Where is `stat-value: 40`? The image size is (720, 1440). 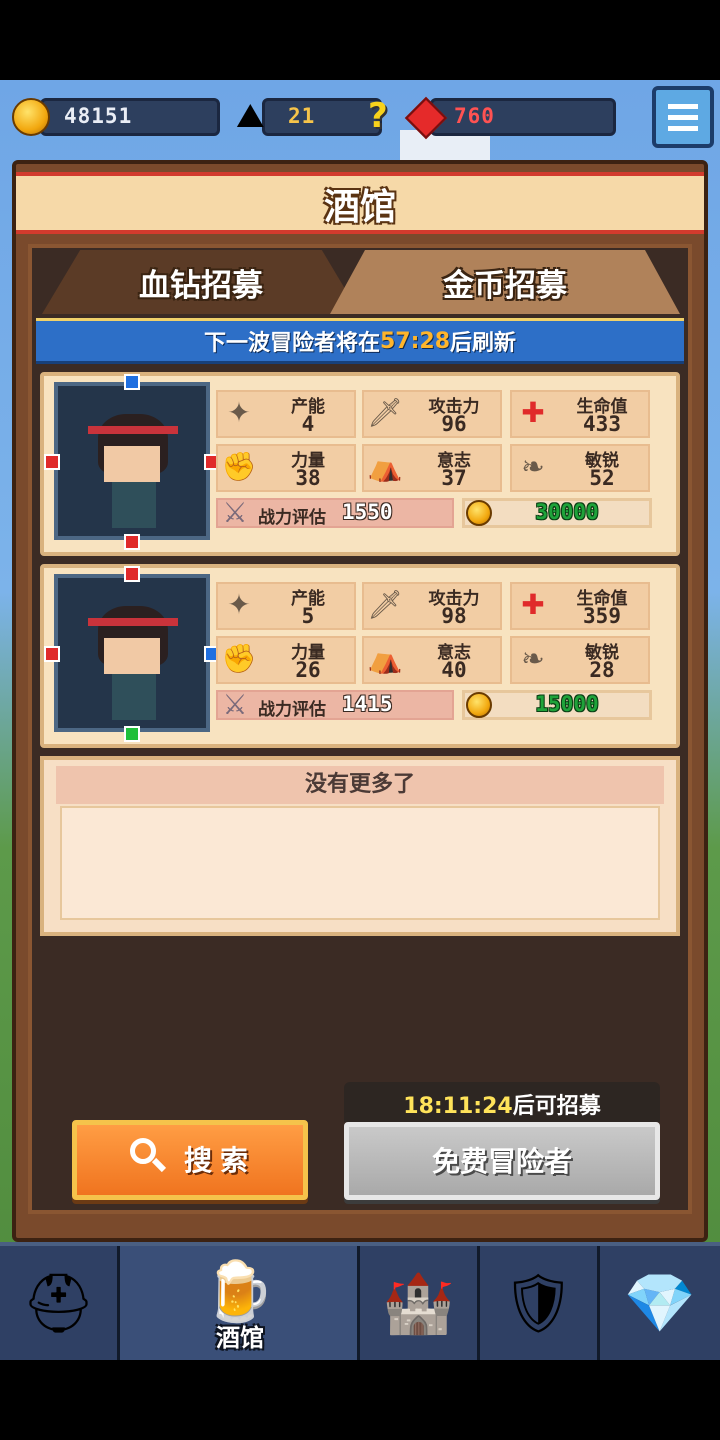 stat-value: 40 is located at coordinates (454, 670).